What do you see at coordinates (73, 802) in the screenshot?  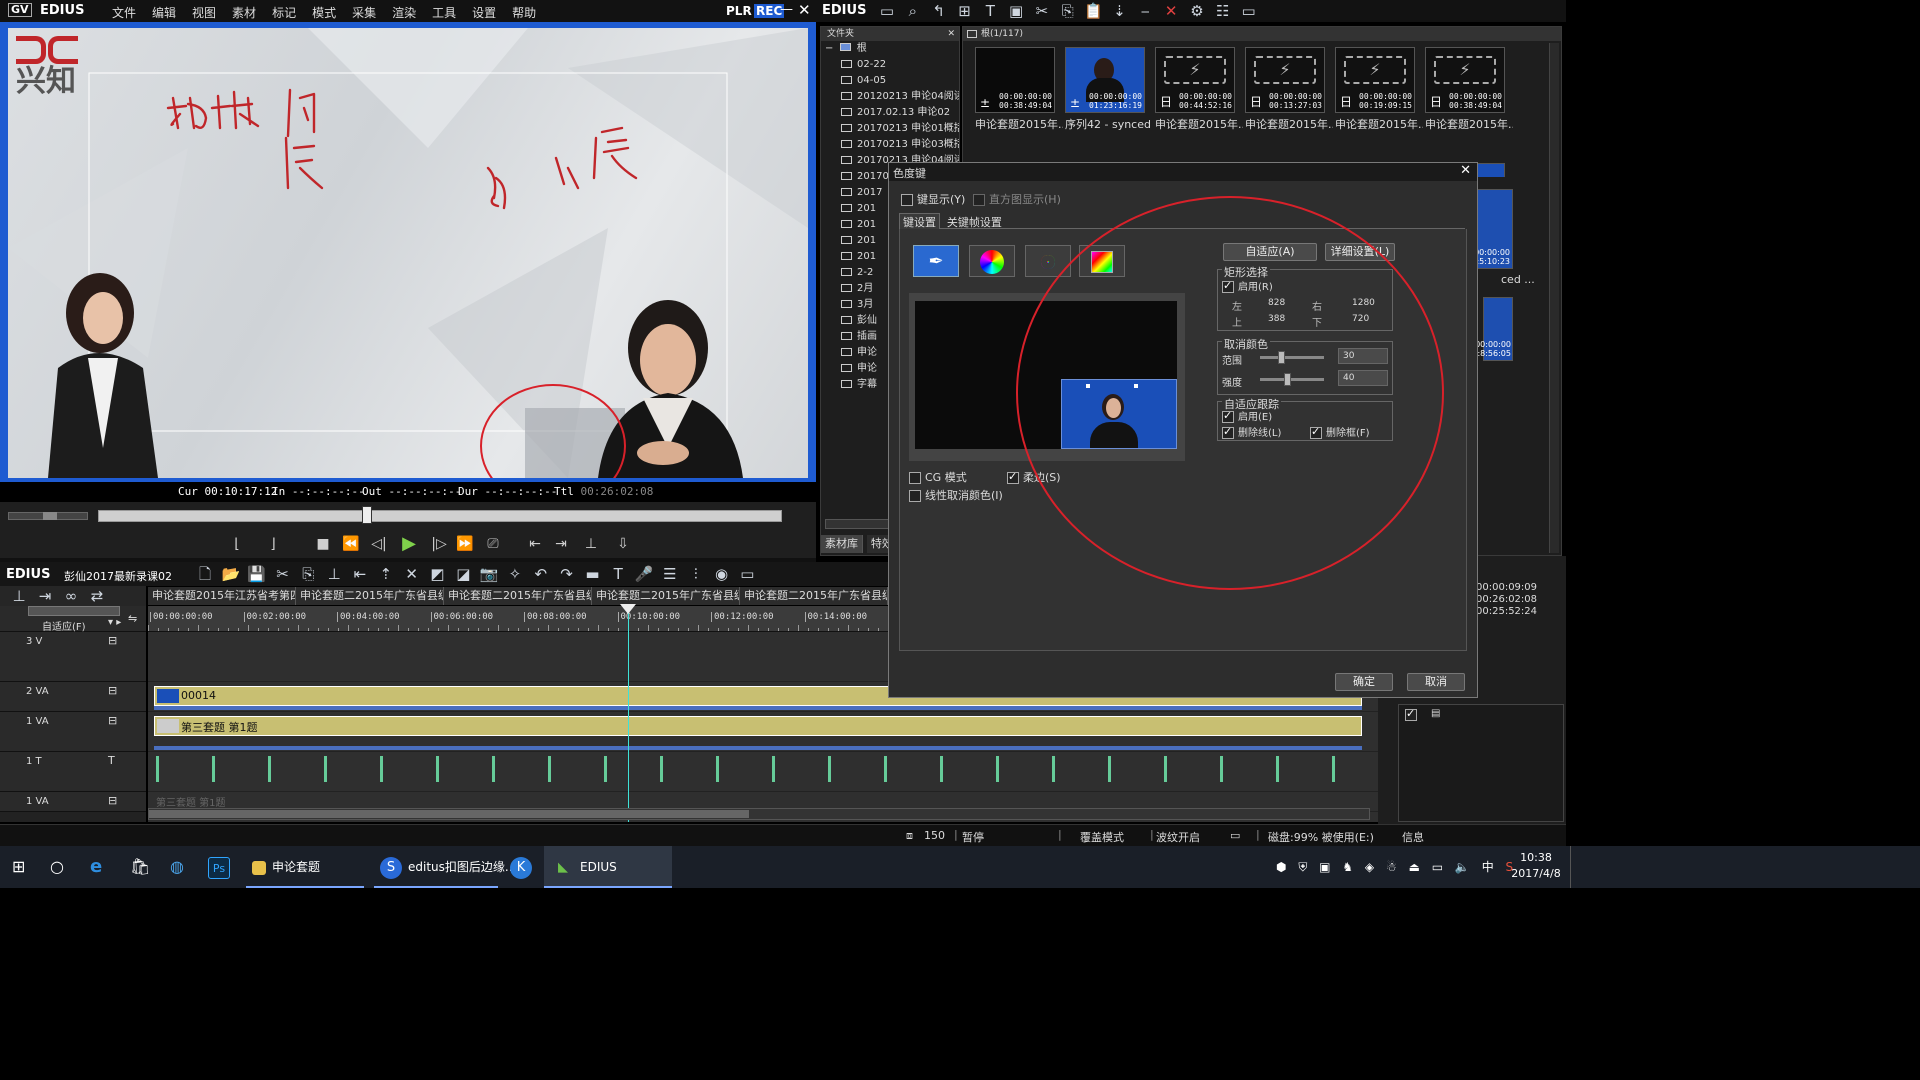 I see `track-header: 1 VA ⊟` at bounding box center [73, 802].